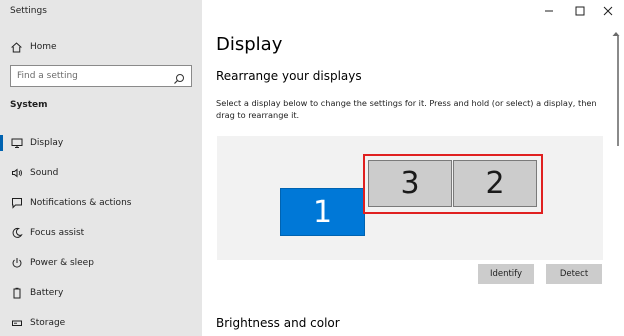 The width and height of the screenshot is (624, 336). Describe the element at coordinates (29, 105) in the screenshot. I see `section-label: System` at that location.